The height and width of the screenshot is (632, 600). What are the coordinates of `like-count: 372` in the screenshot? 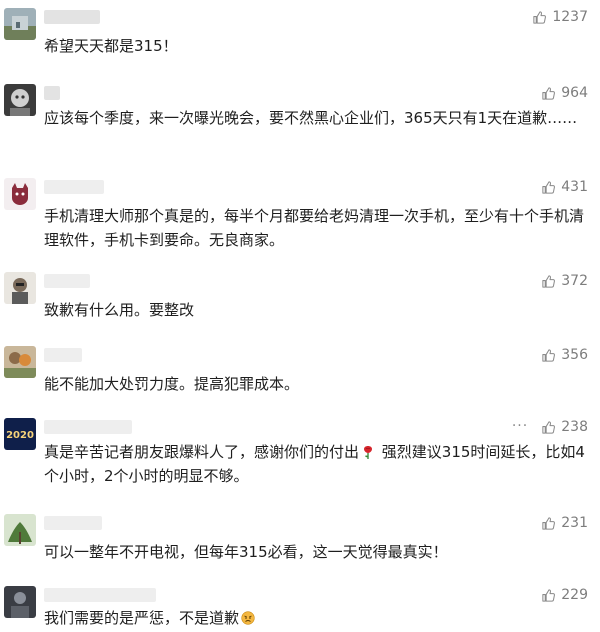 It's located at (574, 281).